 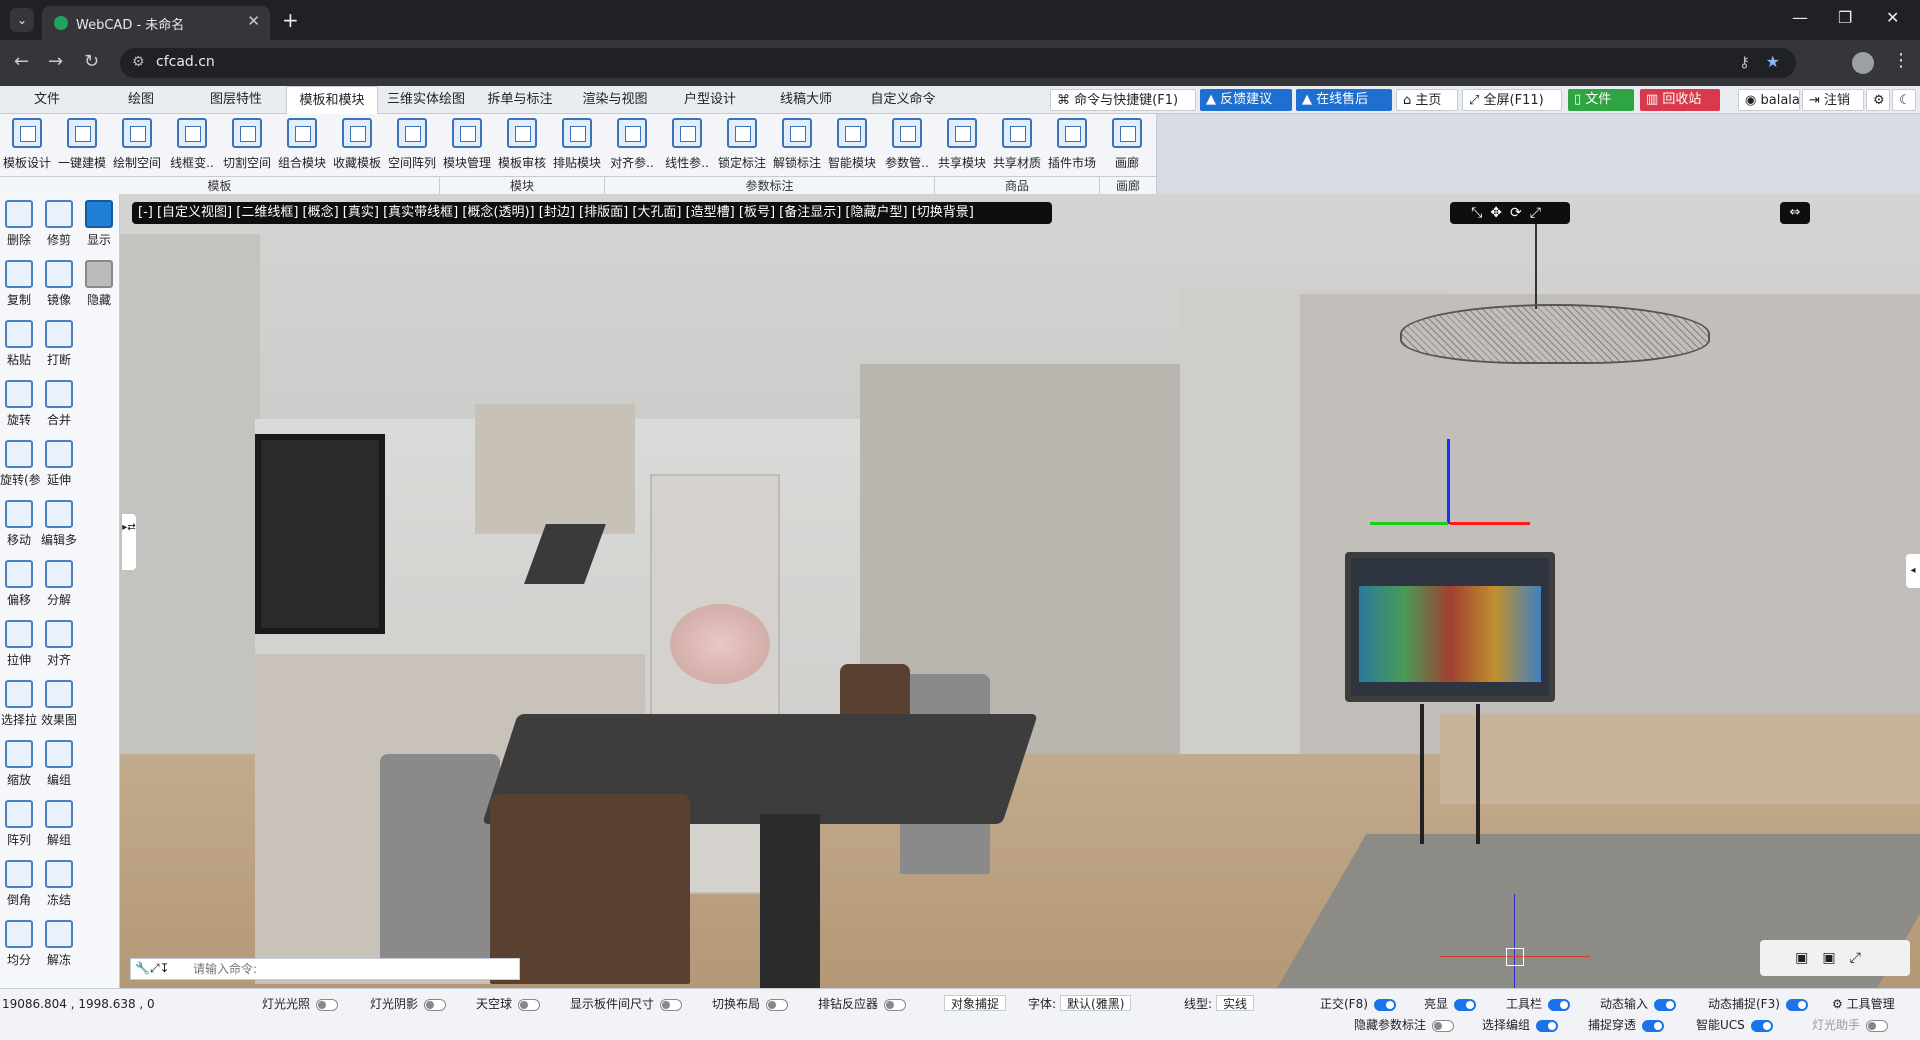 I want to click on back-icon: ←, so click(x=21, y=61).